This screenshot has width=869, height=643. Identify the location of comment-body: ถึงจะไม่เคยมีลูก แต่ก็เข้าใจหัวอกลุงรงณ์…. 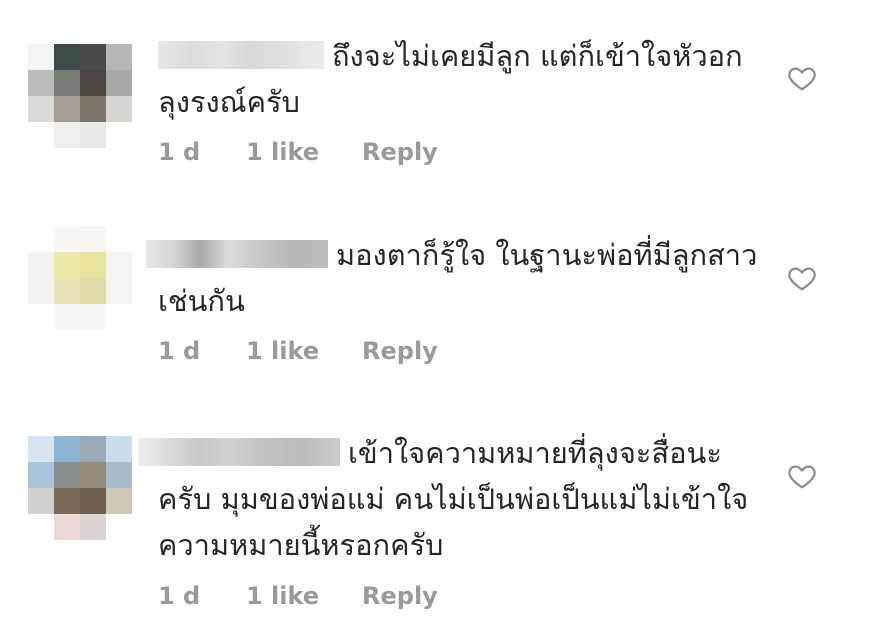
(458, 79).